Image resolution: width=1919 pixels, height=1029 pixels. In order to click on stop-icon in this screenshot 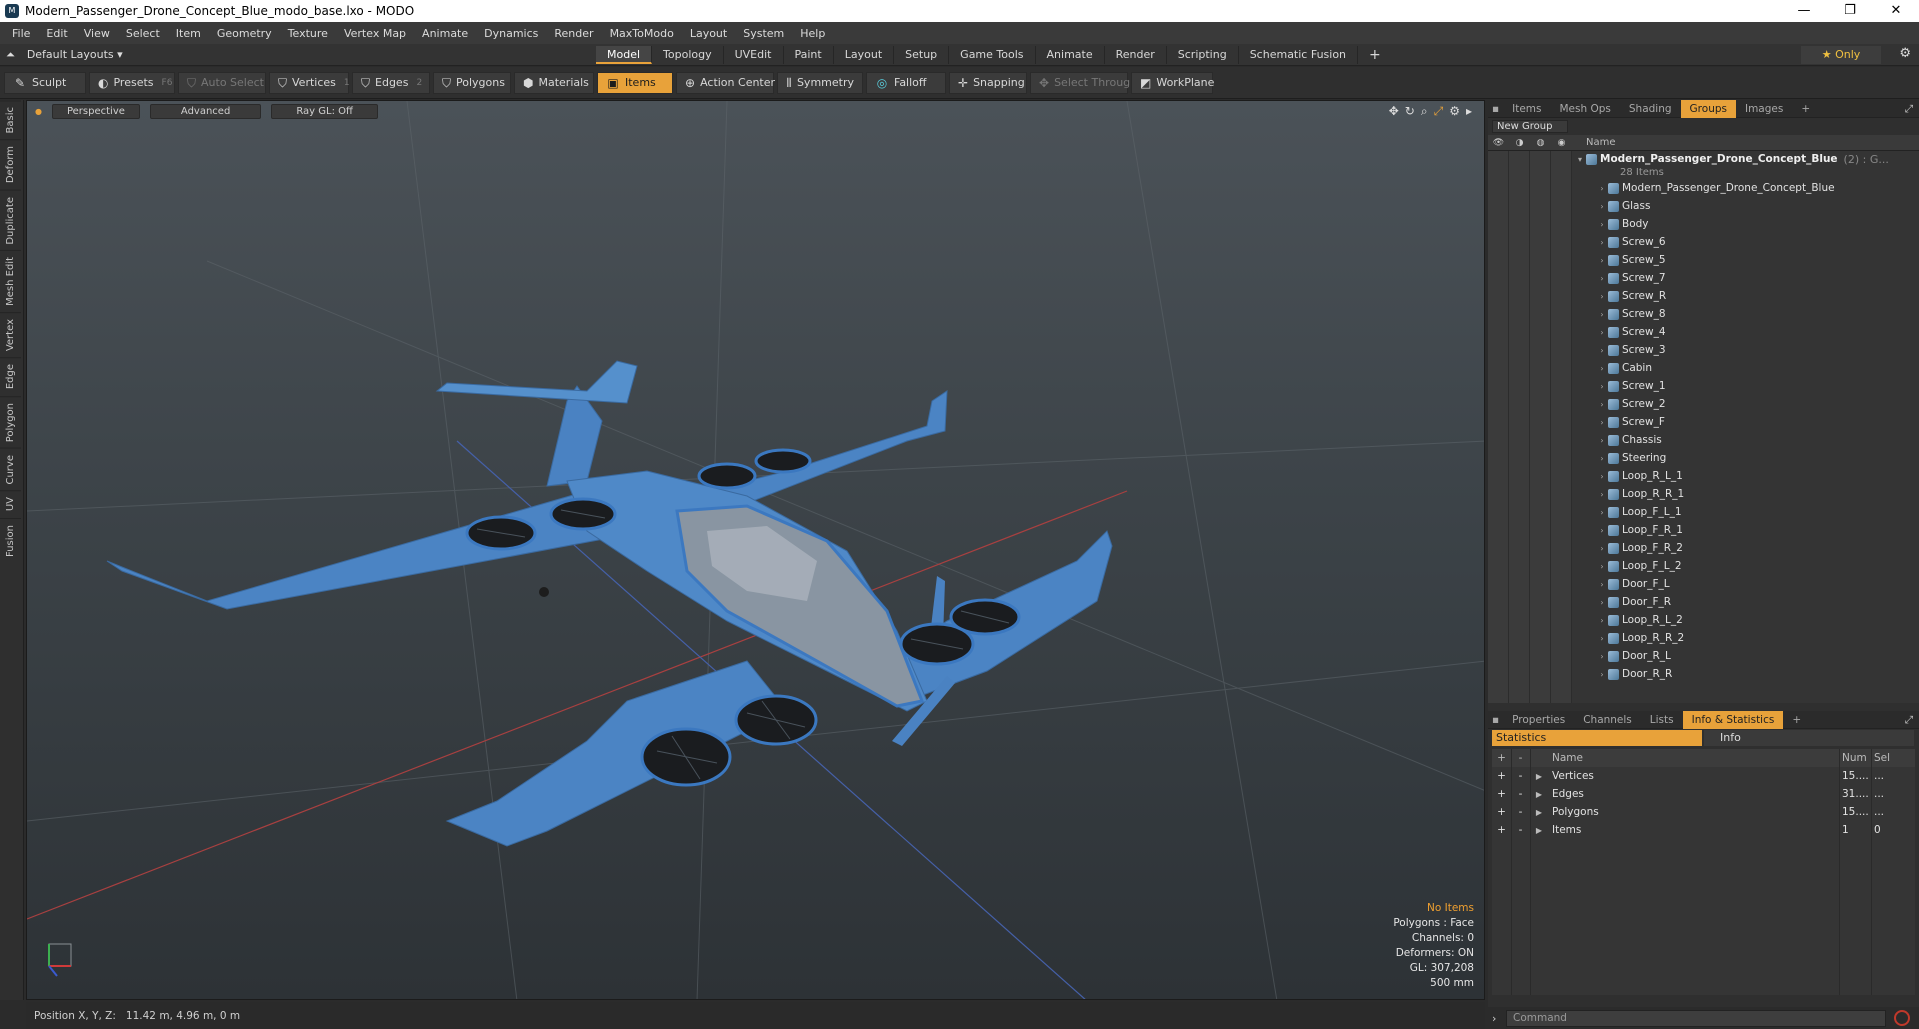, I will do `click(1902, 1018)`.